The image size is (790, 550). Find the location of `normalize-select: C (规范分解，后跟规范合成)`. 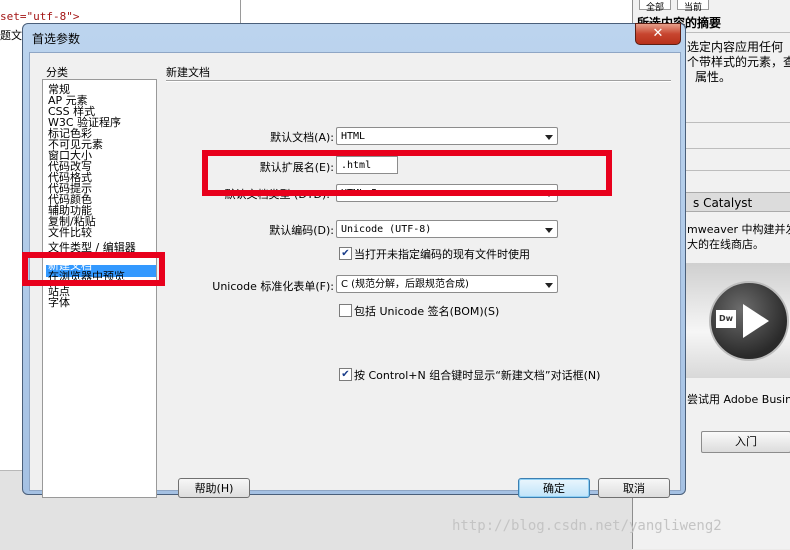

normalize-select: C (规范分解，后跟规范合成) is located at coordinates (447, 284).